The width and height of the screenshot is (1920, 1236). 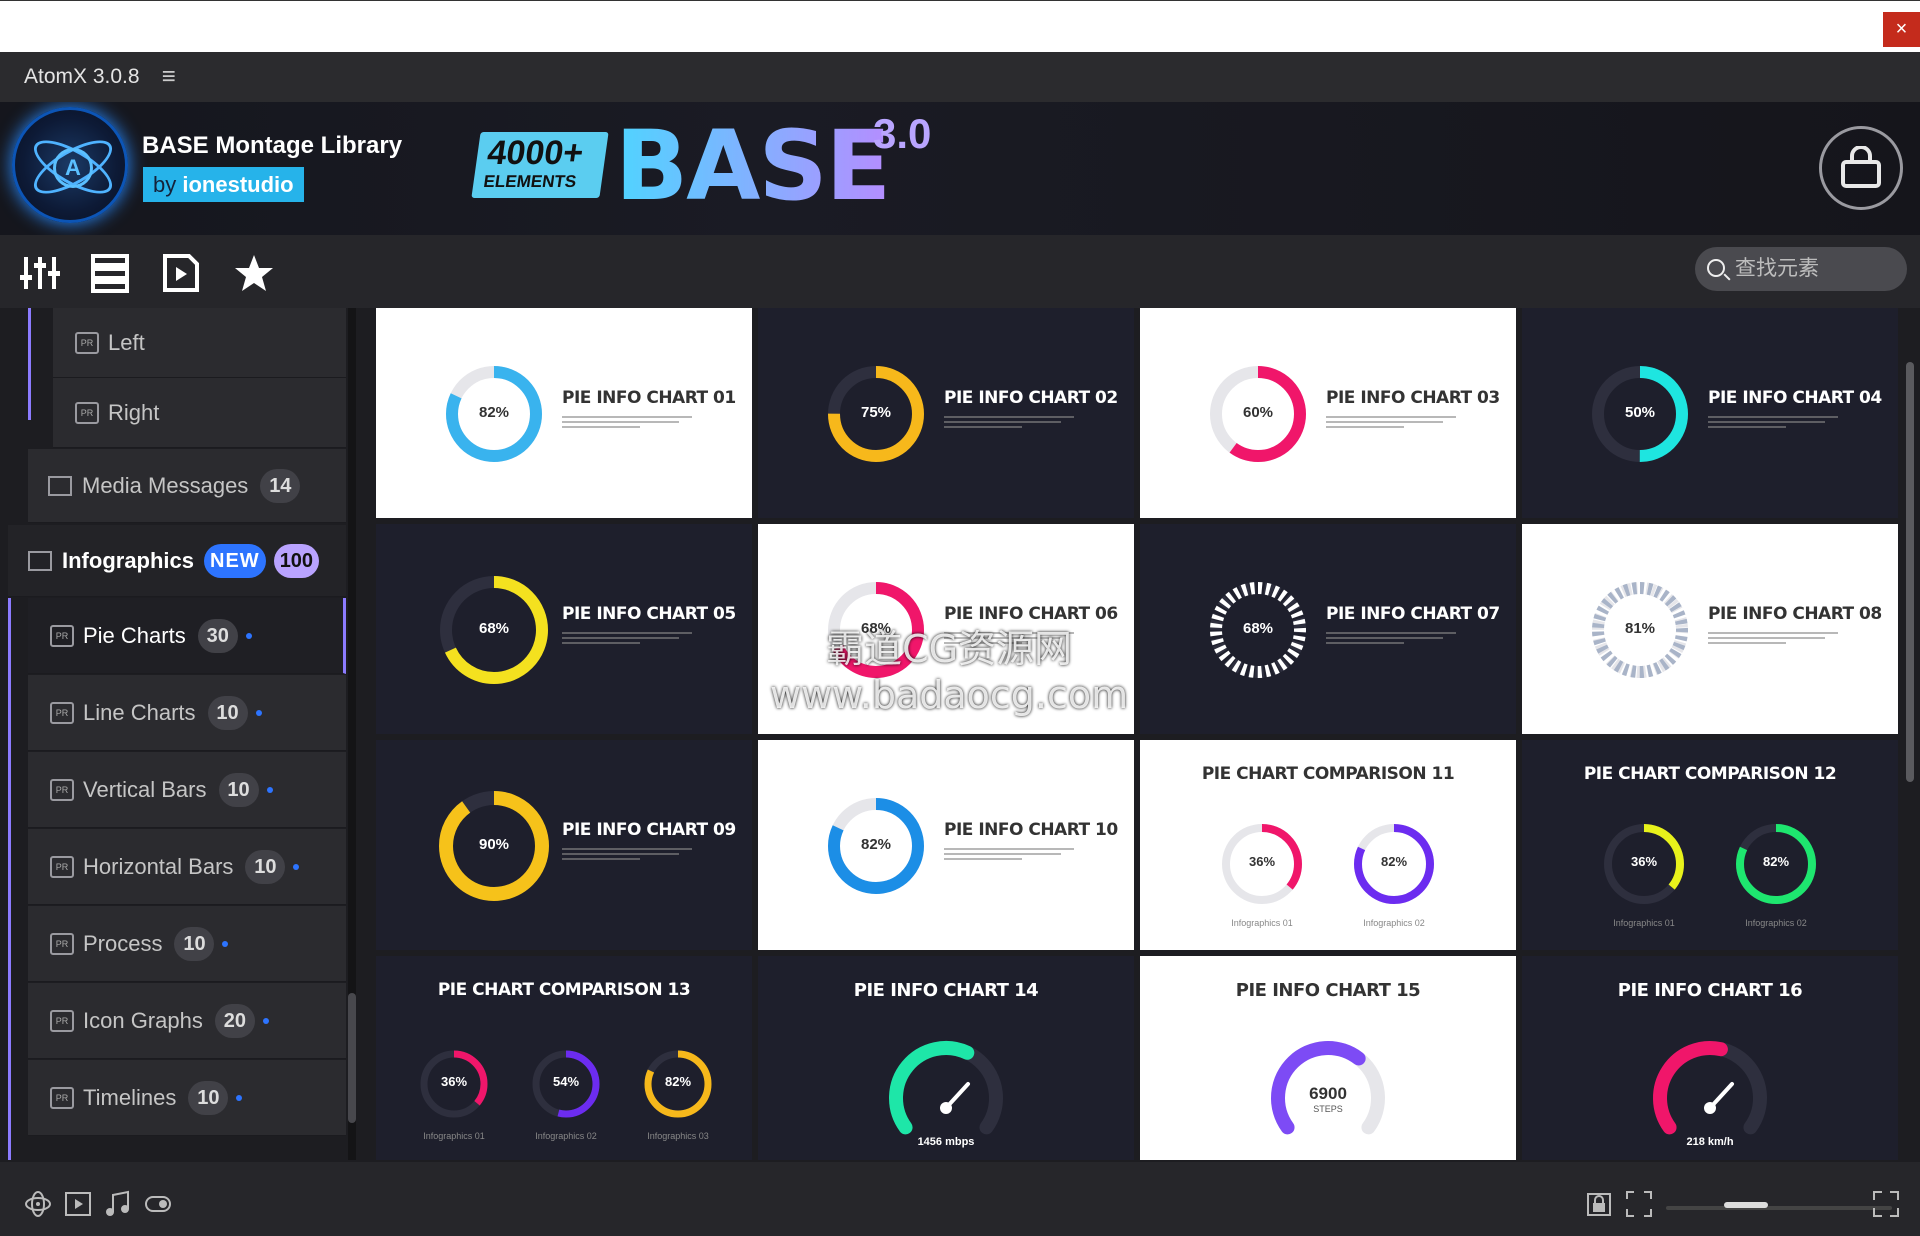 What do you see at coordinates (169, 77) in the screenshot?
I see `hamburger-menu-icon: ≡` at bounding box center [169, 77].